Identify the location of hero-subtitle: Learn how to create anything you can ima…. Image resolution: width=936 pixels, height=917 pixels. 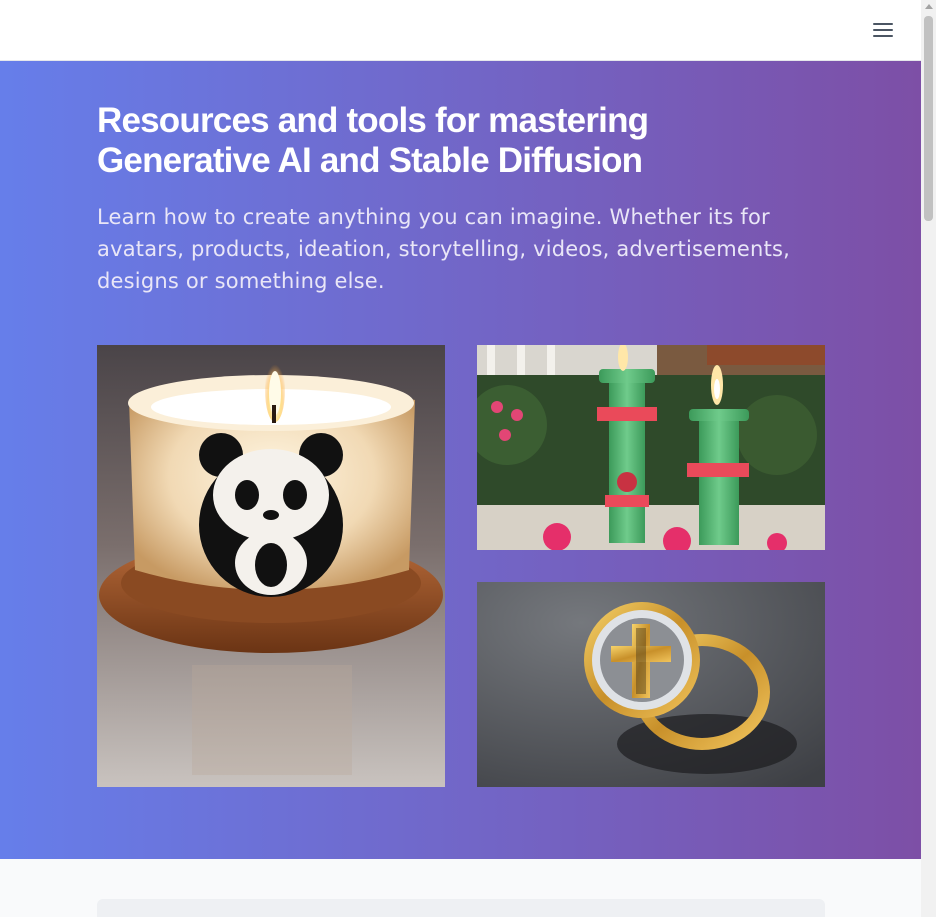
(444, 249).